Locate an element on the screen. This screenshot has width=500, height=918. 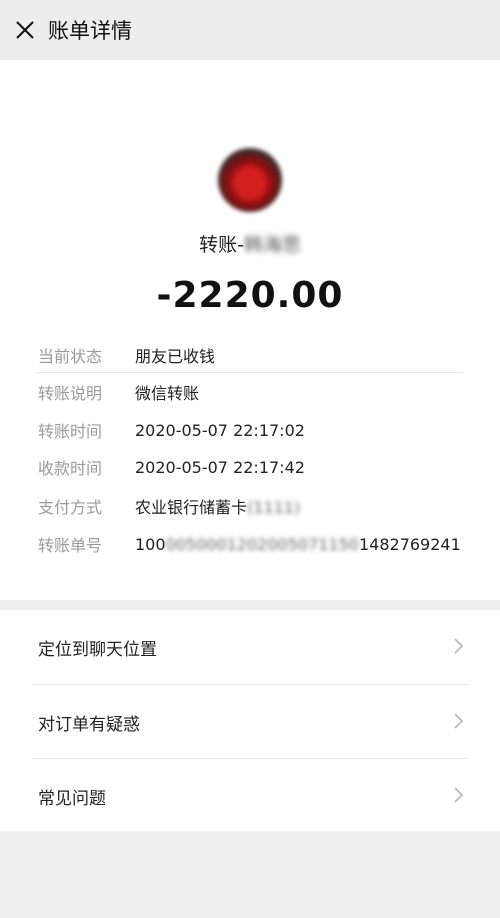
menu-item-label: 常见问题 is located at coordinates (72, 798).